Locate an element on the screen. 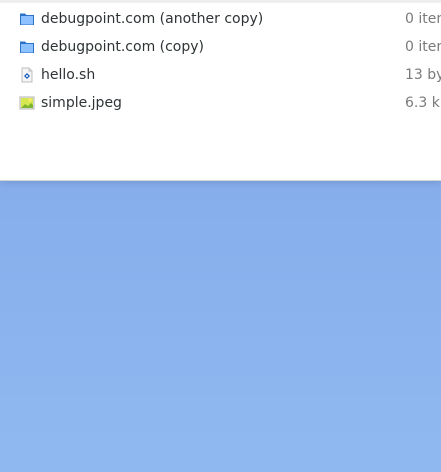  file-size: 13 by is located at coordinates (423, 75).